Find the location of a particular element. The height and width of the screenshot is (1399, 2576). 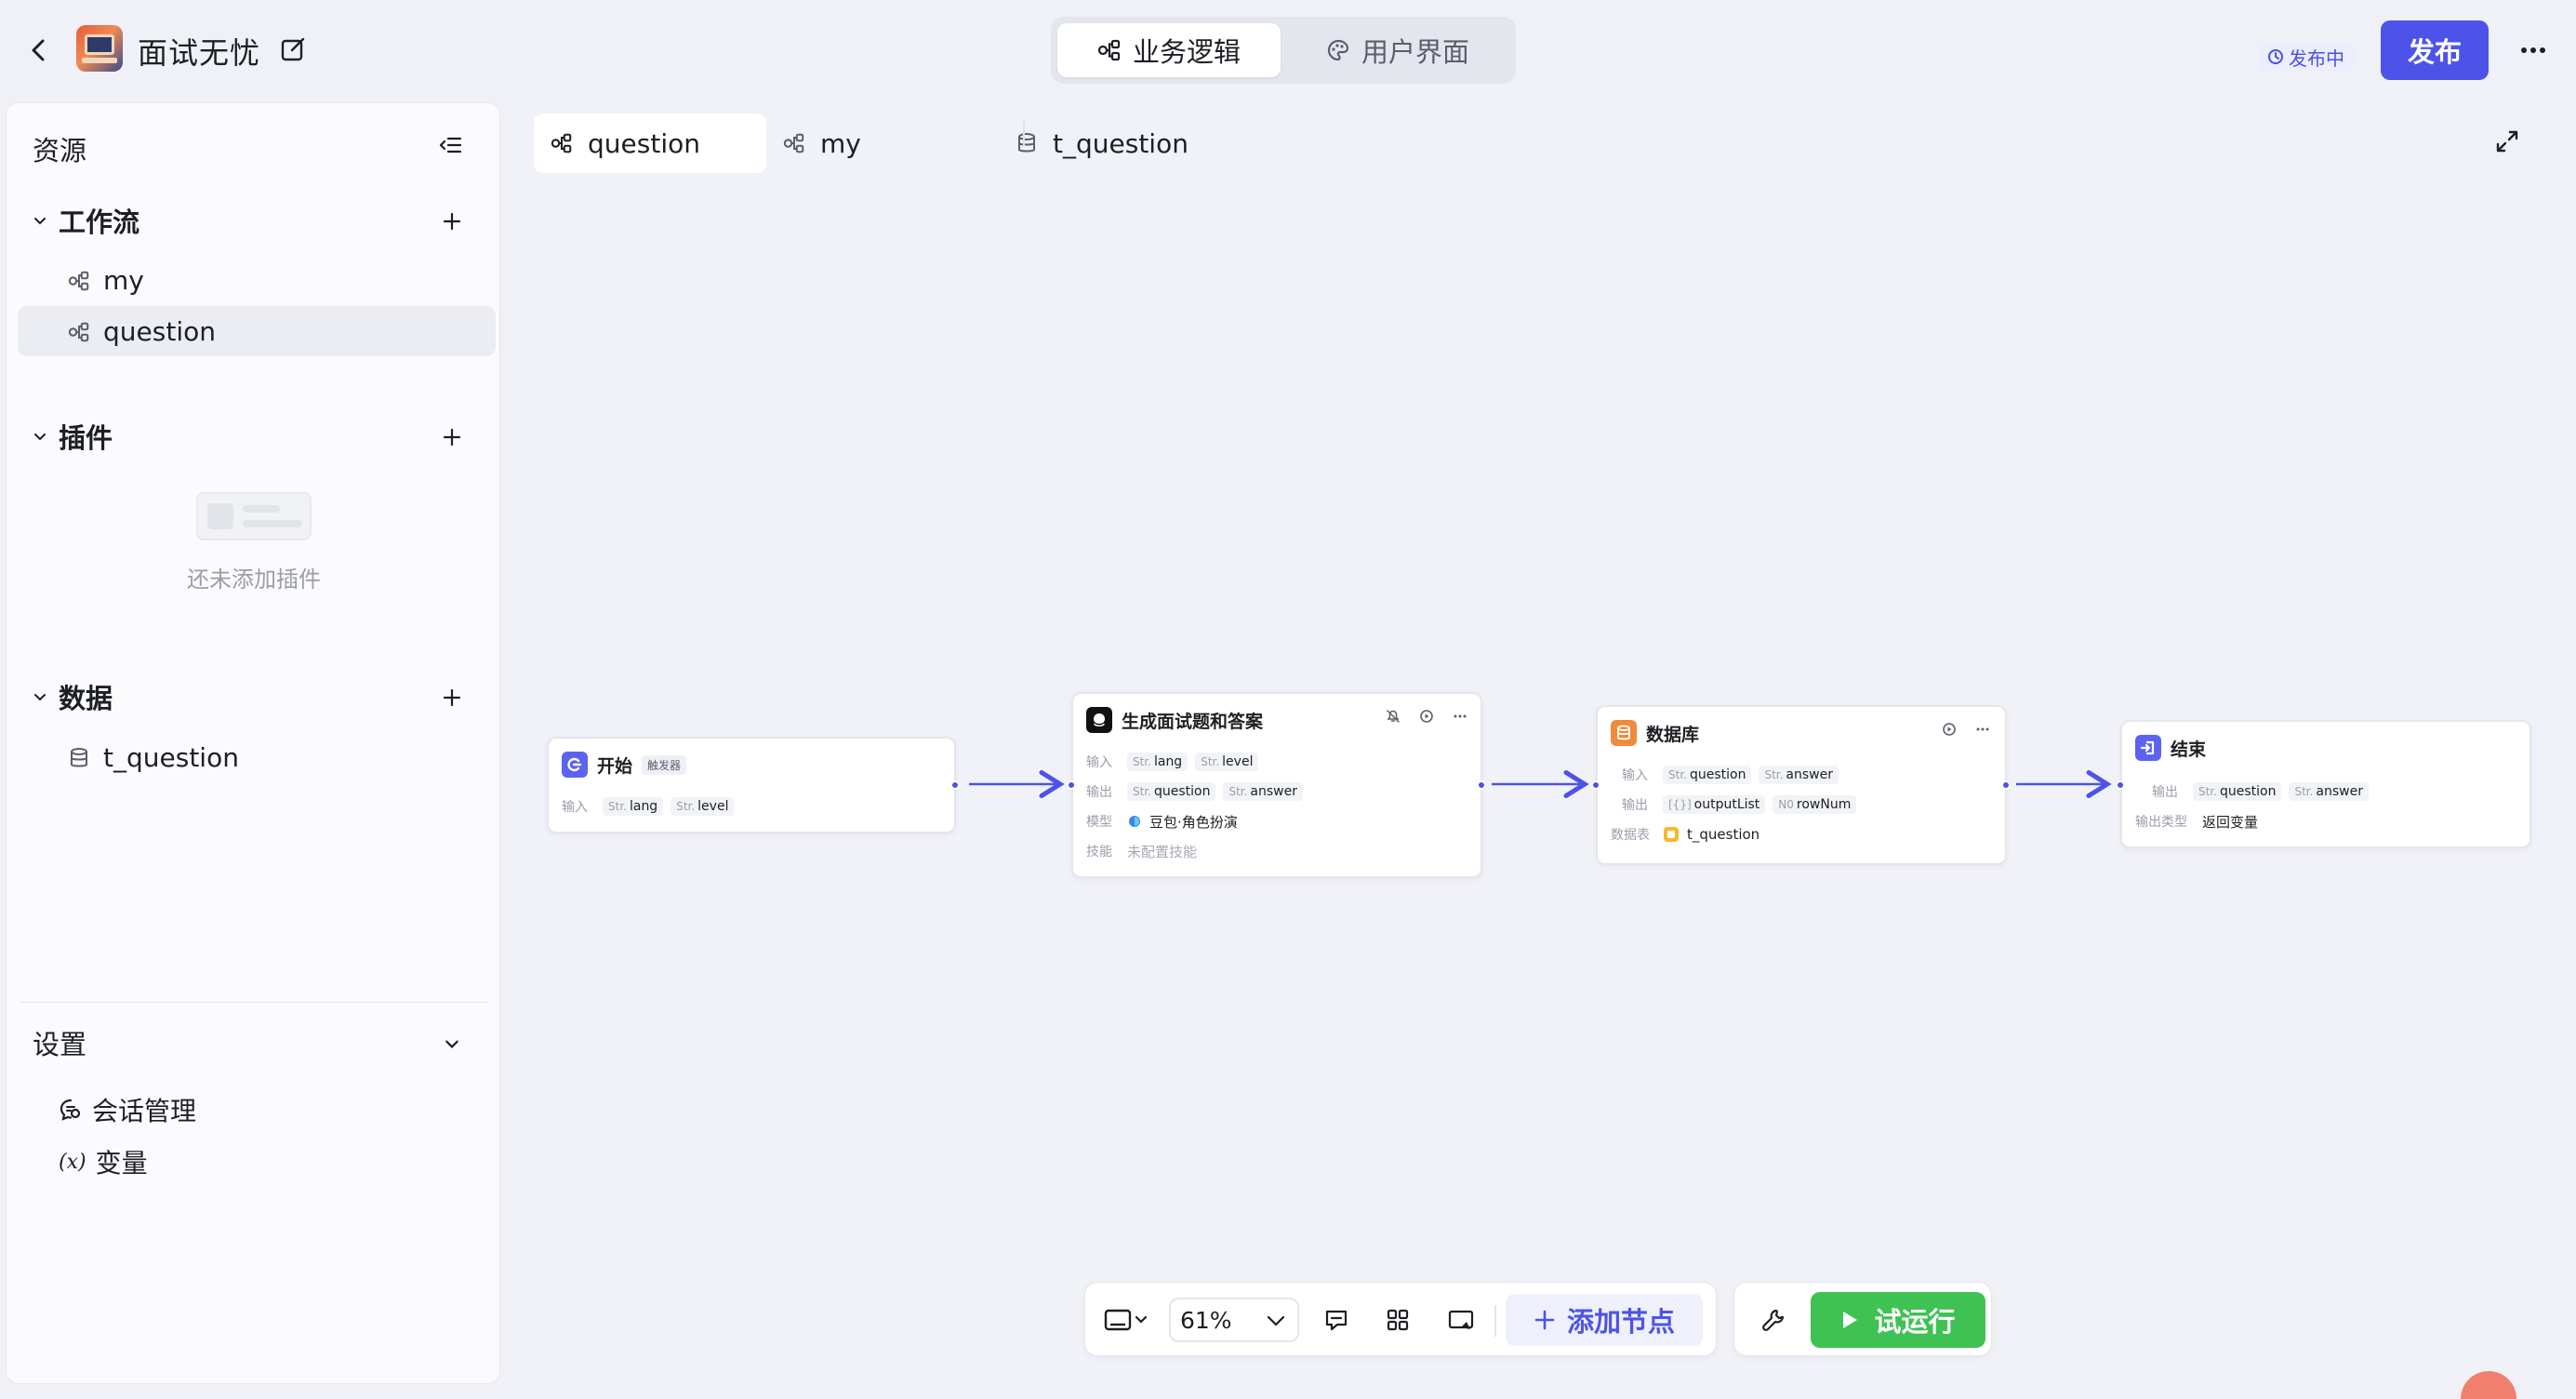

edit-title-icon is located at coordinates (293, 49).